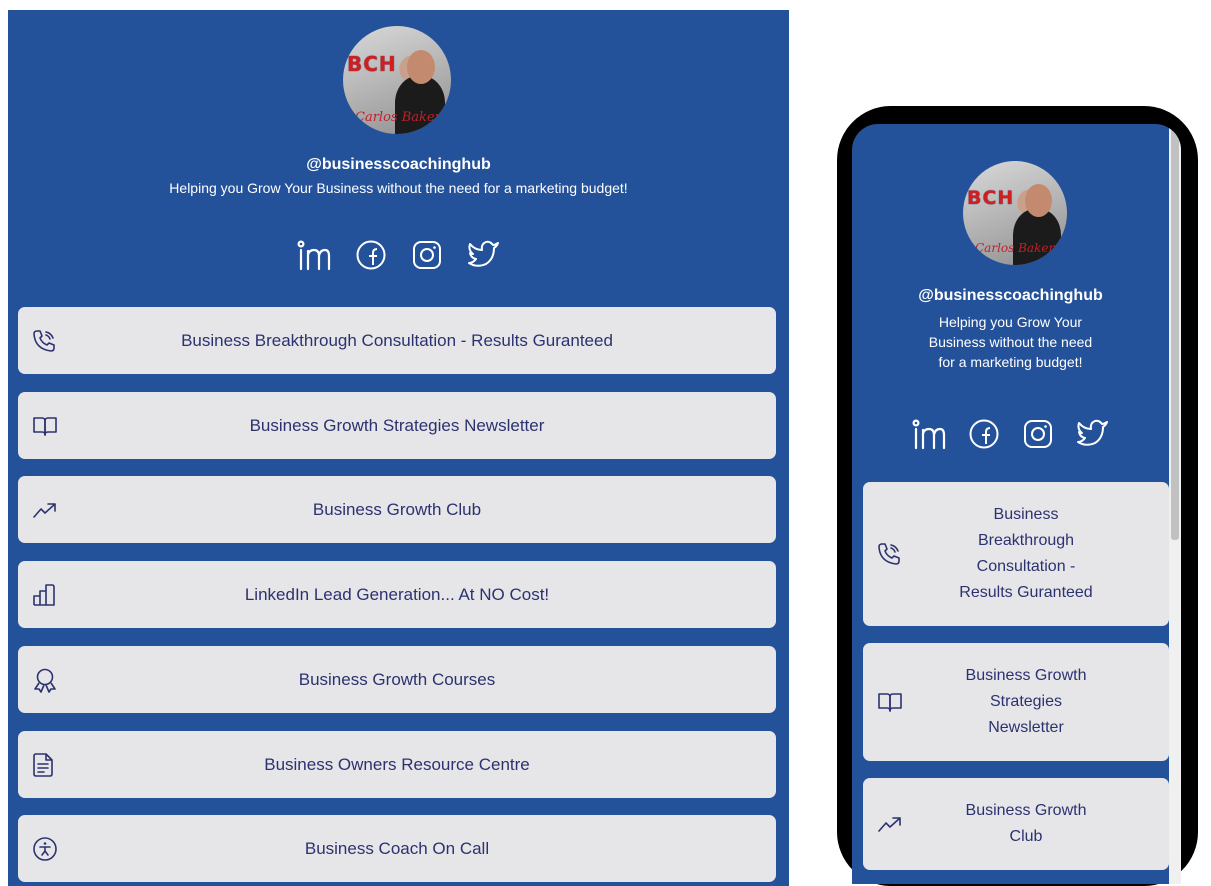 Image resolution: width=1211 pixels, height=886 pixels. I want to click on link-label-line: Consultation -, so click(1026, 566).